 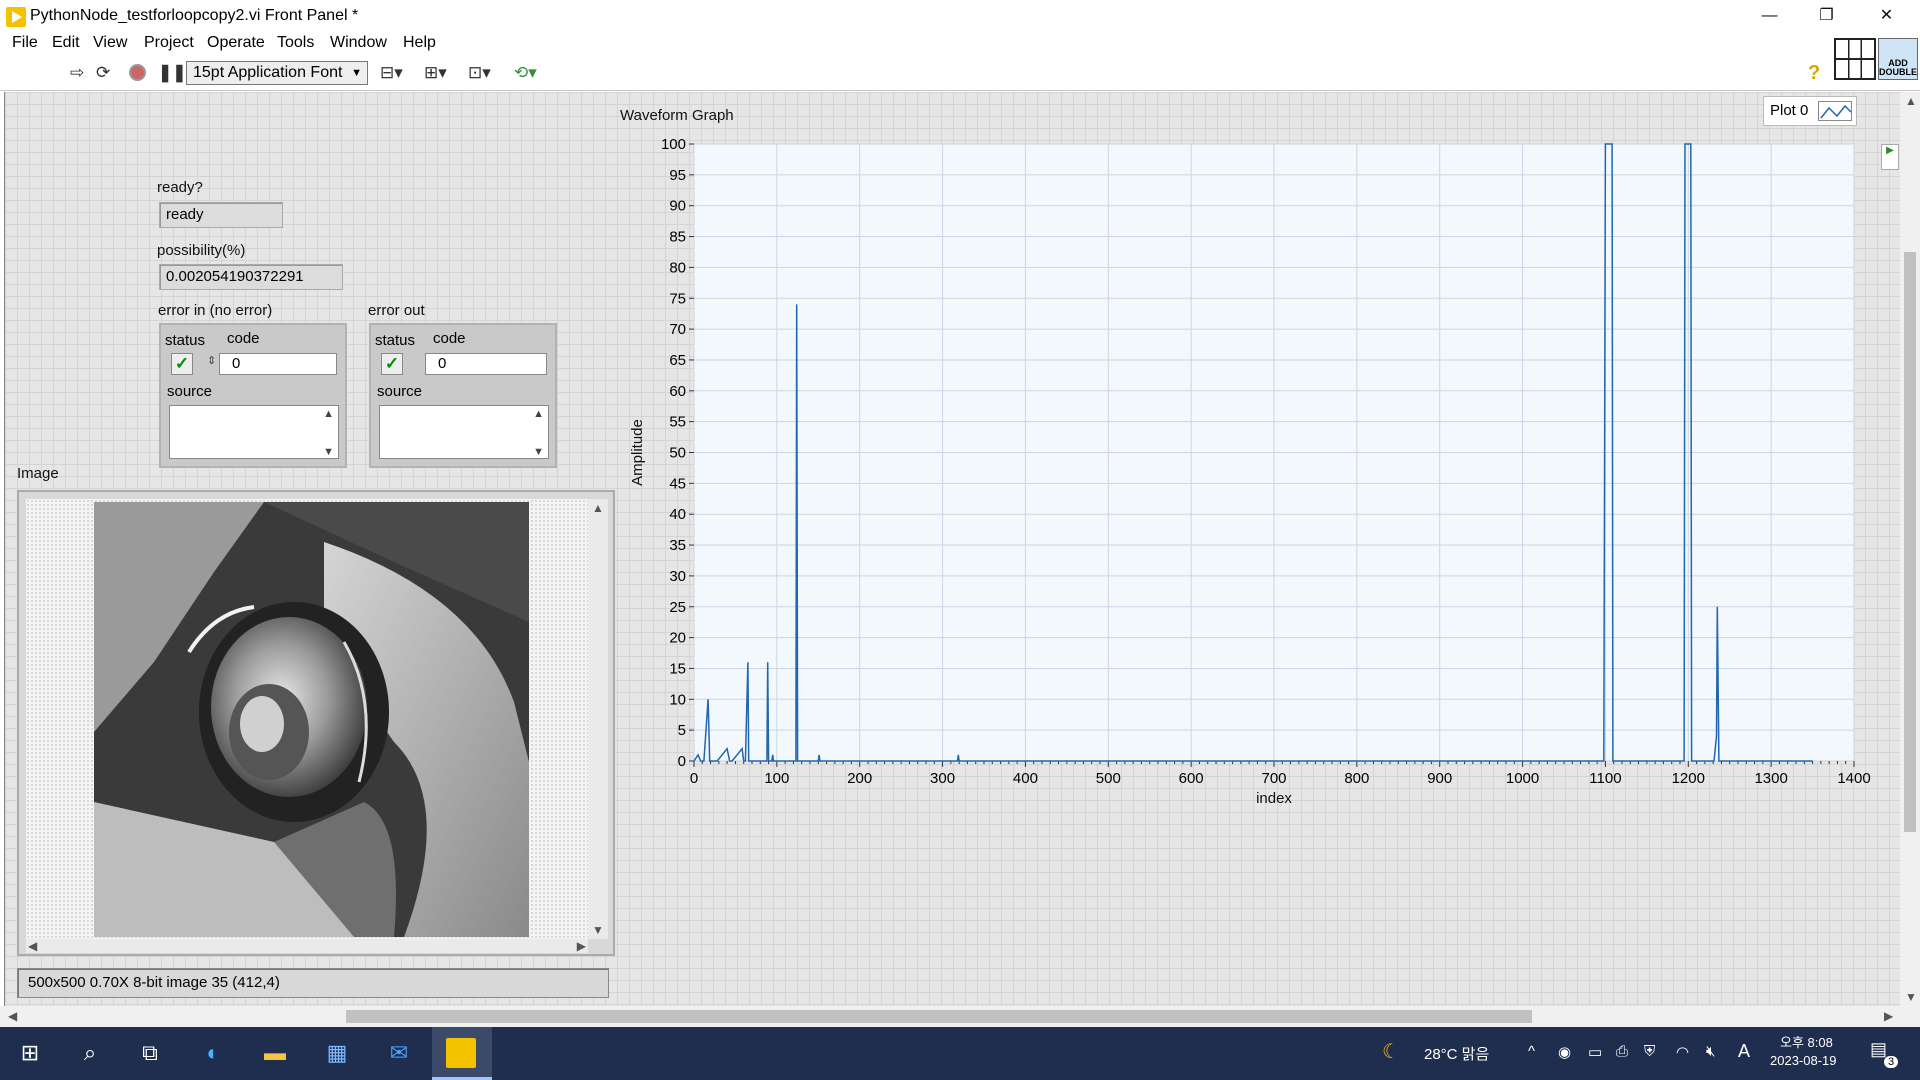 I want to click on search-icon: ⌕, so click(x=90, y=1053).